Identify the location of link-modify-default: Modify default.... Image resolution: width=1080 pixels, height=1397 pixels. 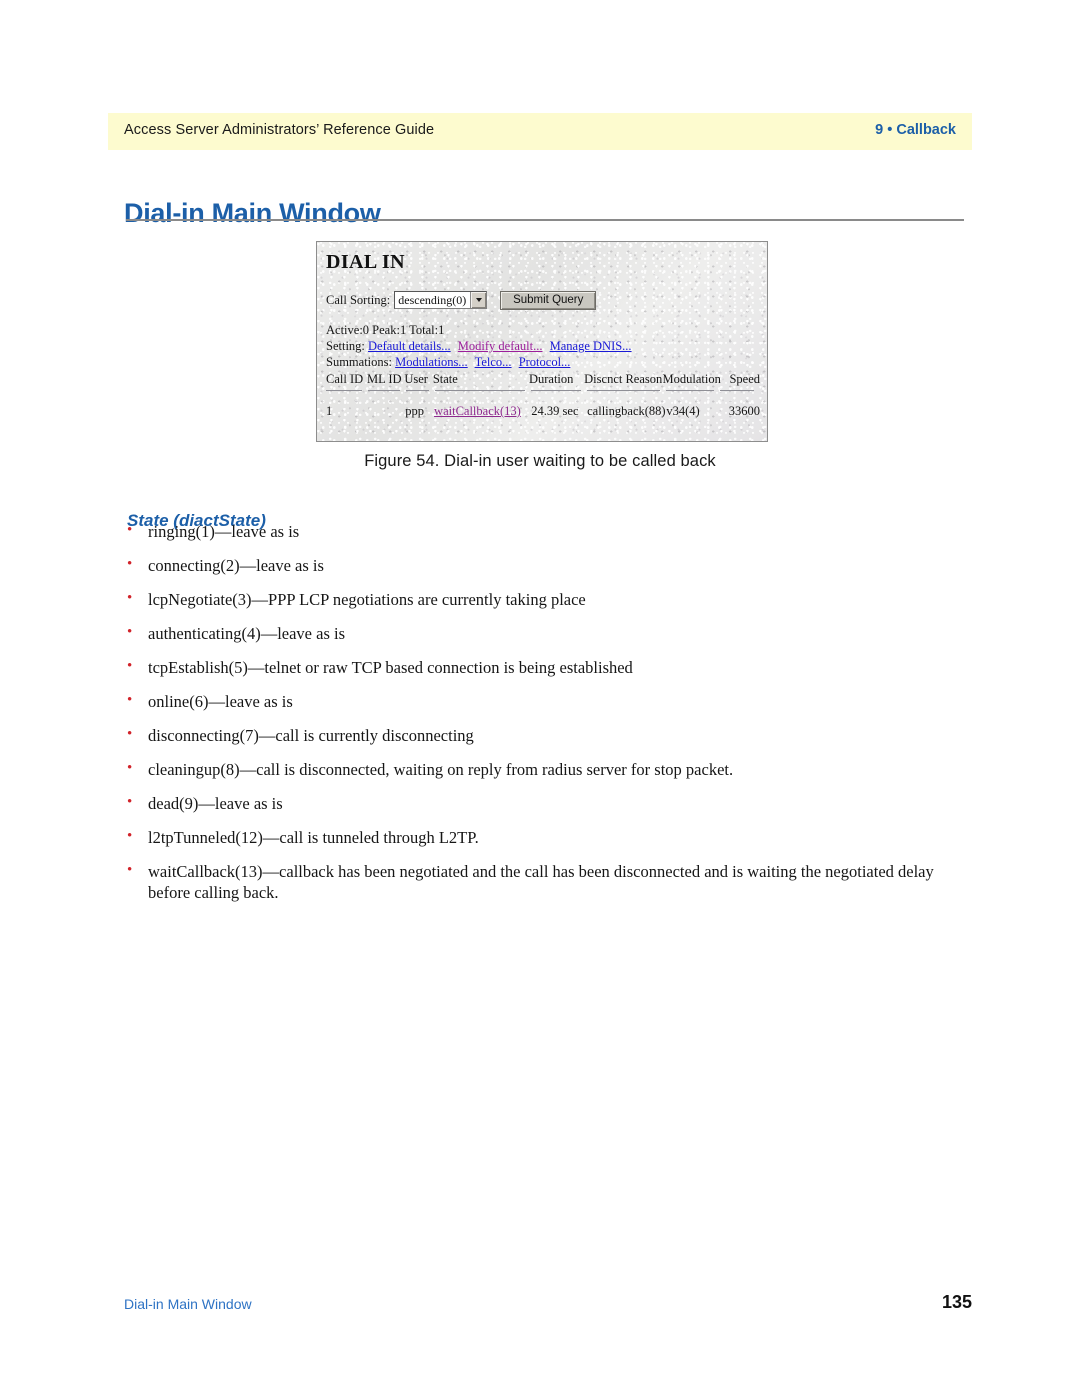
(500, 346).